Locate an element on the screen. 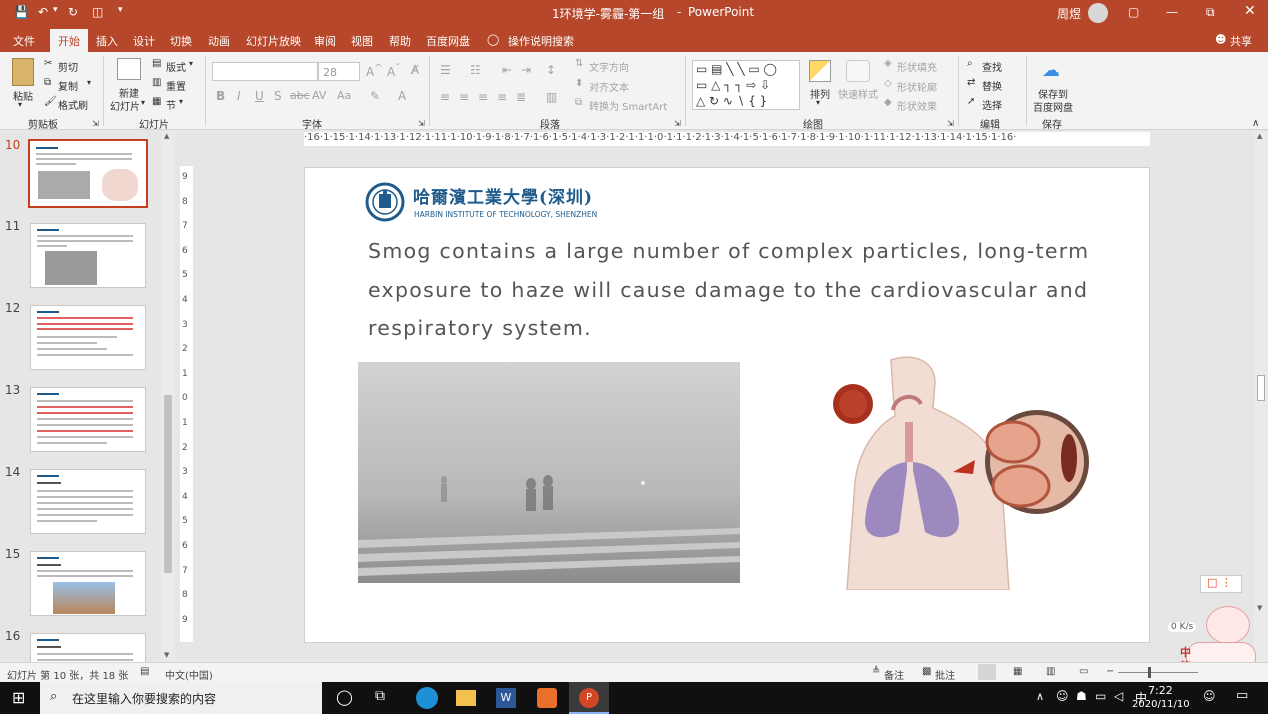 This screenshot has width=1268, height=714. shapes-gallery: ▭ ▤ ╲ ╲ ▭ ◯ ▭ △ ┐ ┐ ⇨ ⇩ △ ↻ ∿ ∖ { } is located at coordinates (746, 85).